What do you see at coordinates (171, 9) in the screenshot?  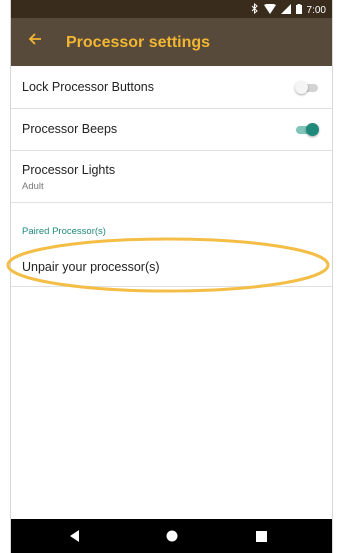 I see `status-bar: 7:00` at bounding box center [171, 9].